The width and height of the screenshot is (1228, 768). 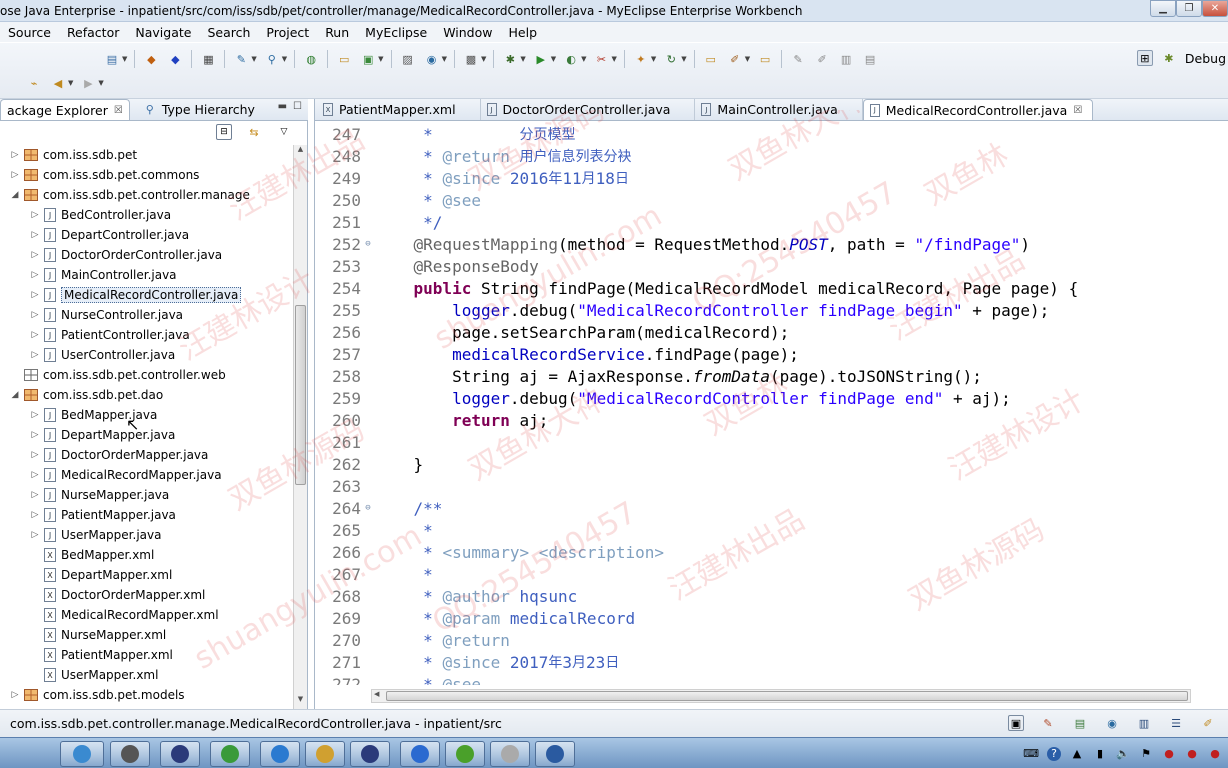 I want to click on fast-view-icon: ▣, so click(x=1016, y=723).